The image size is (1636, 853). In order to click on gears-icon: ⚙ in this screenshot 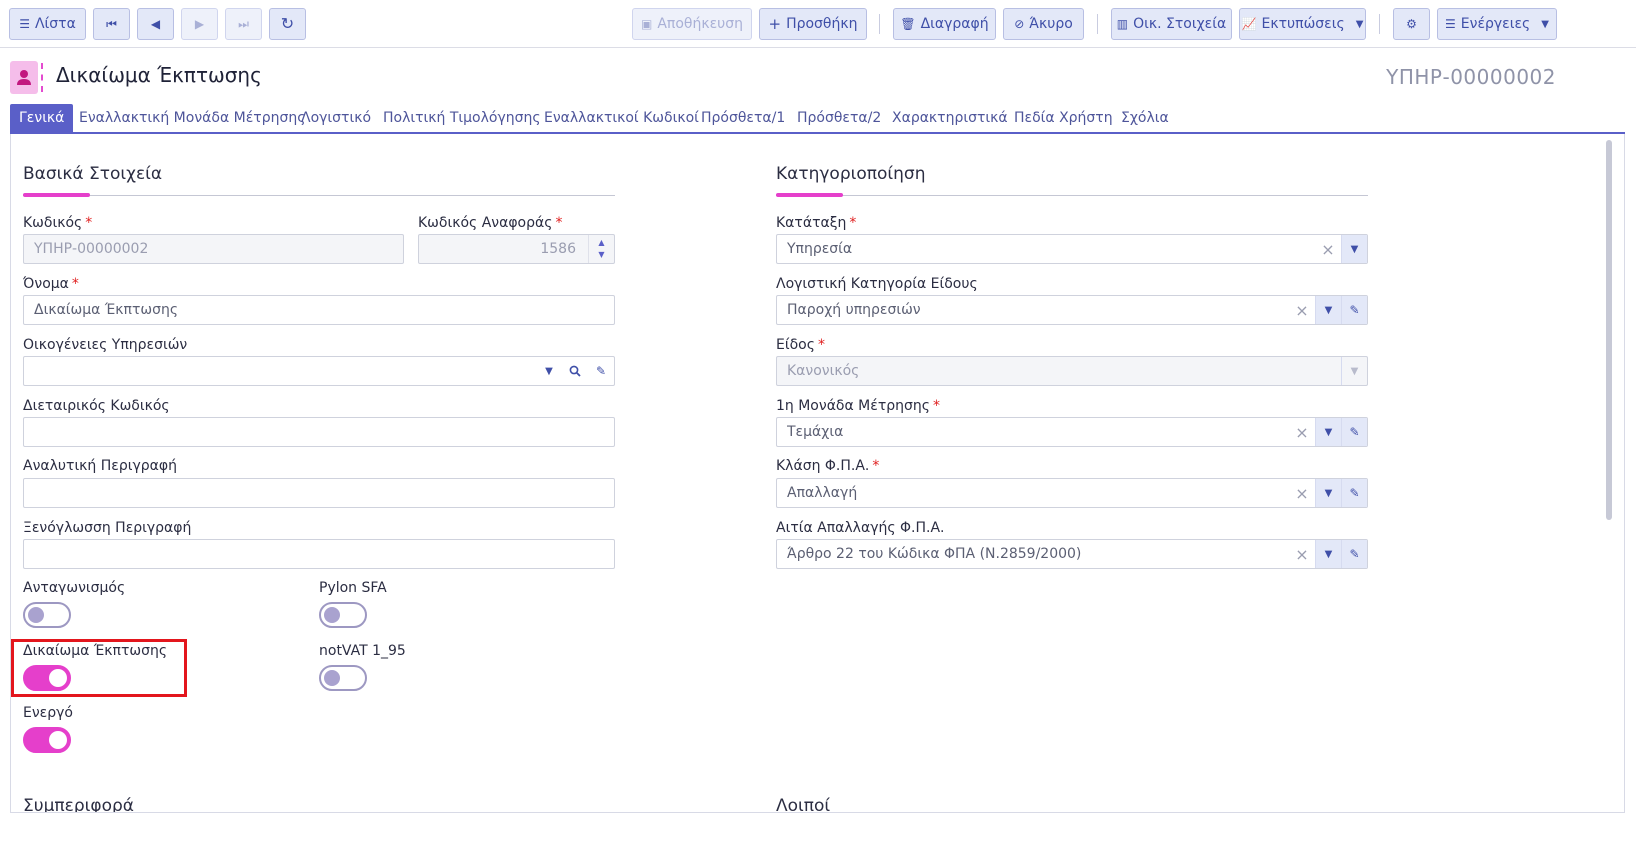, I will do `click(1411, 24)`.